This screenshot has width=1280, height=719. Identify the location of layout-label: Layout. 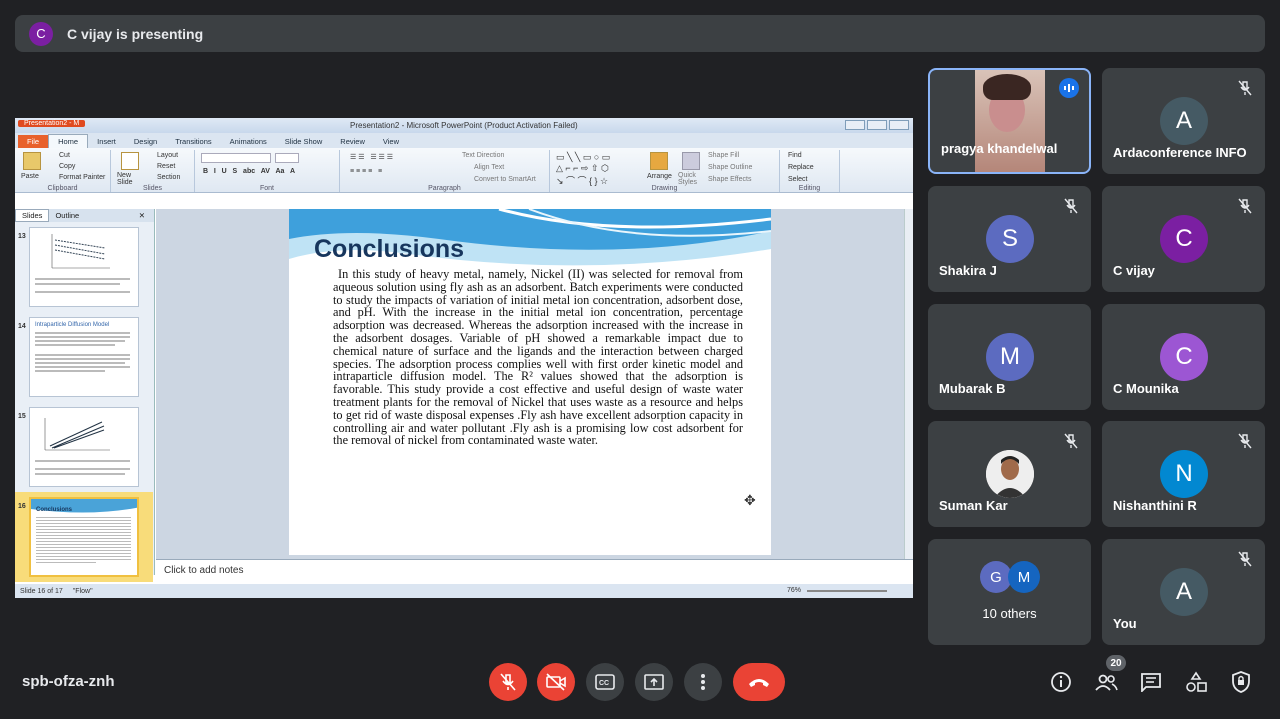
(168, 155).